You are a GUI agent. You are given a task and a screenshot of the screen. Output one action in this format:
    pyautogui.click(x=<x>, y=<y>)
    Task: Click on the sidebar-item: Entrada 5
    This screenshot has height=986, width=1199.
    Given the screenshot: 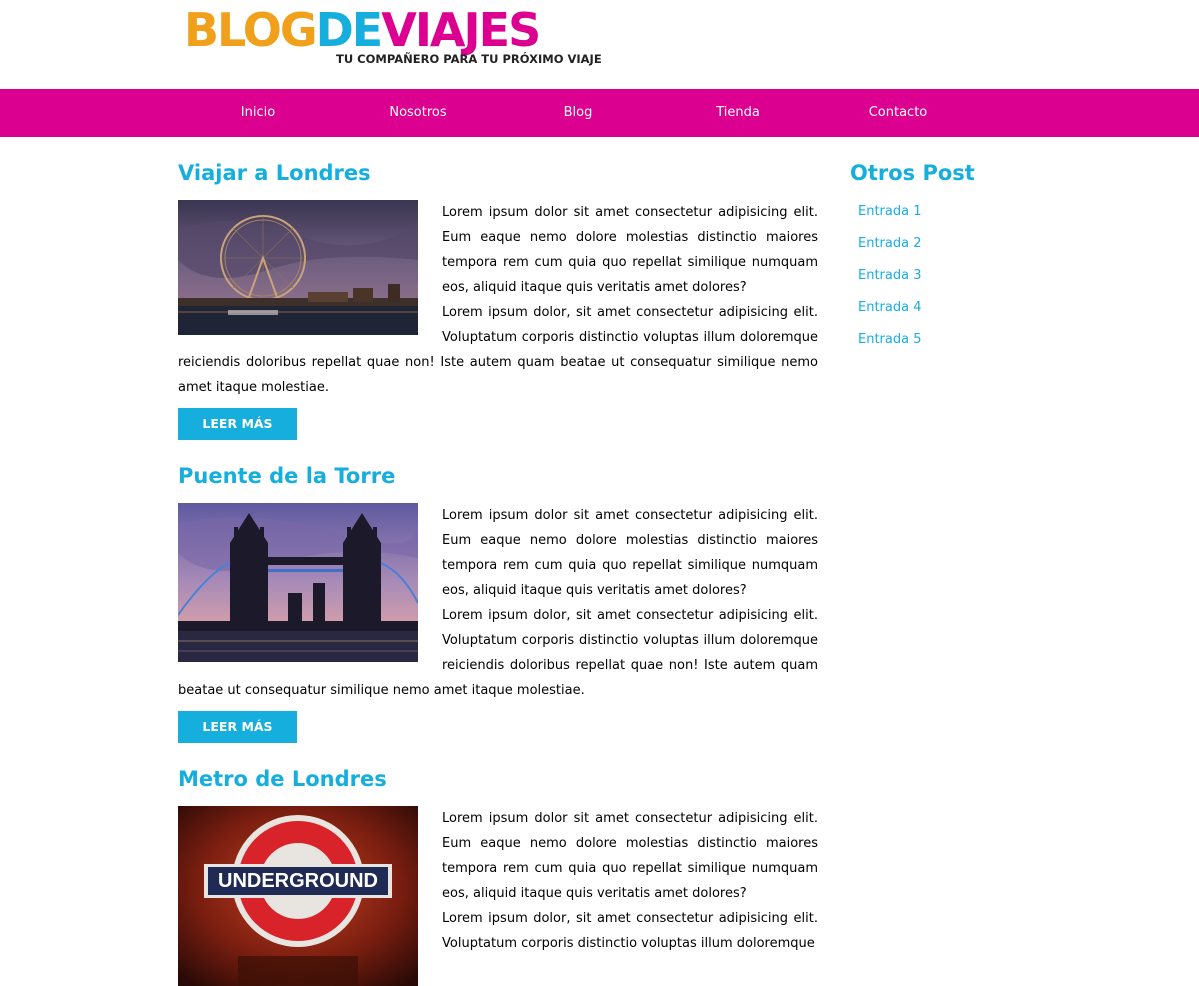 What is the action you would take?
    pyautogui.click(x=950, y=340)
    